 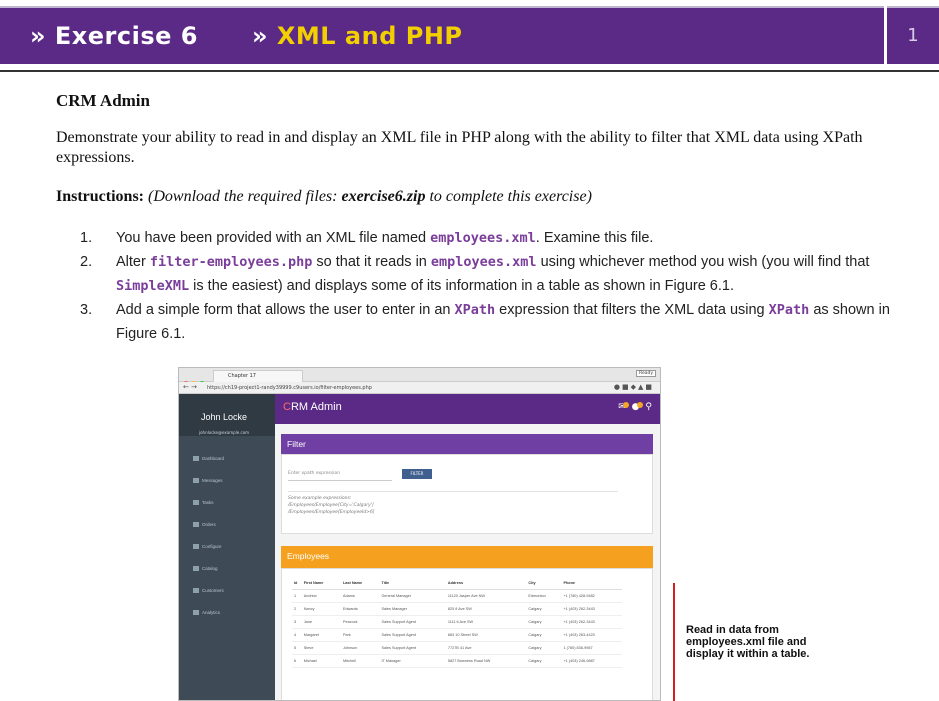 I want to click on search-icon: ⚲, so click(x=648, y=407).